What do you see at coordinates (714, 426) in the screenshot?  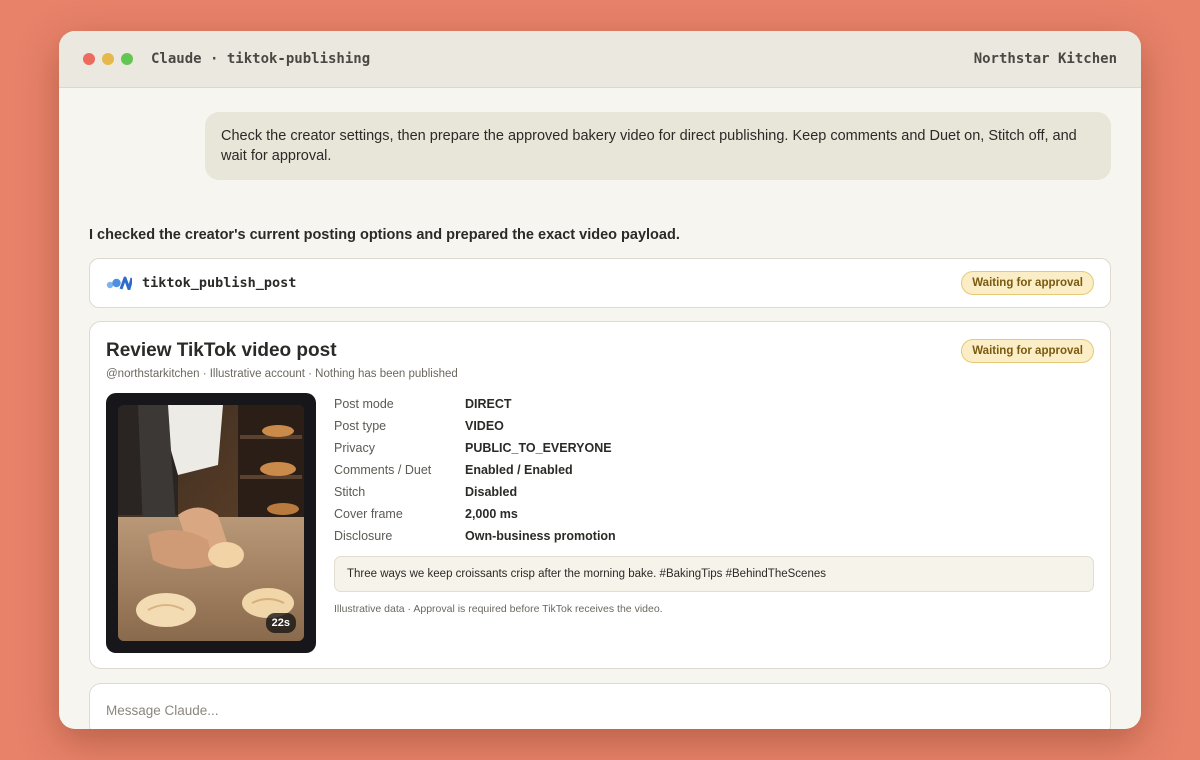 I see `field-row: Post type VIDEO` at bounding box center [714, 426].